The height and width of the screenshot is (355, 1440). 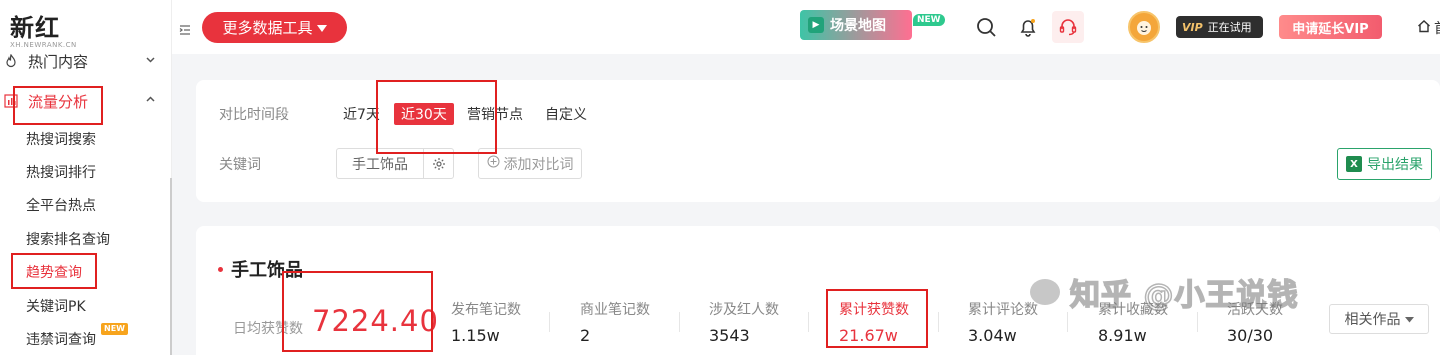 I want to click on brand-logo: 新红 XH.NEWRANK.CN, so click(x=43, y=28).